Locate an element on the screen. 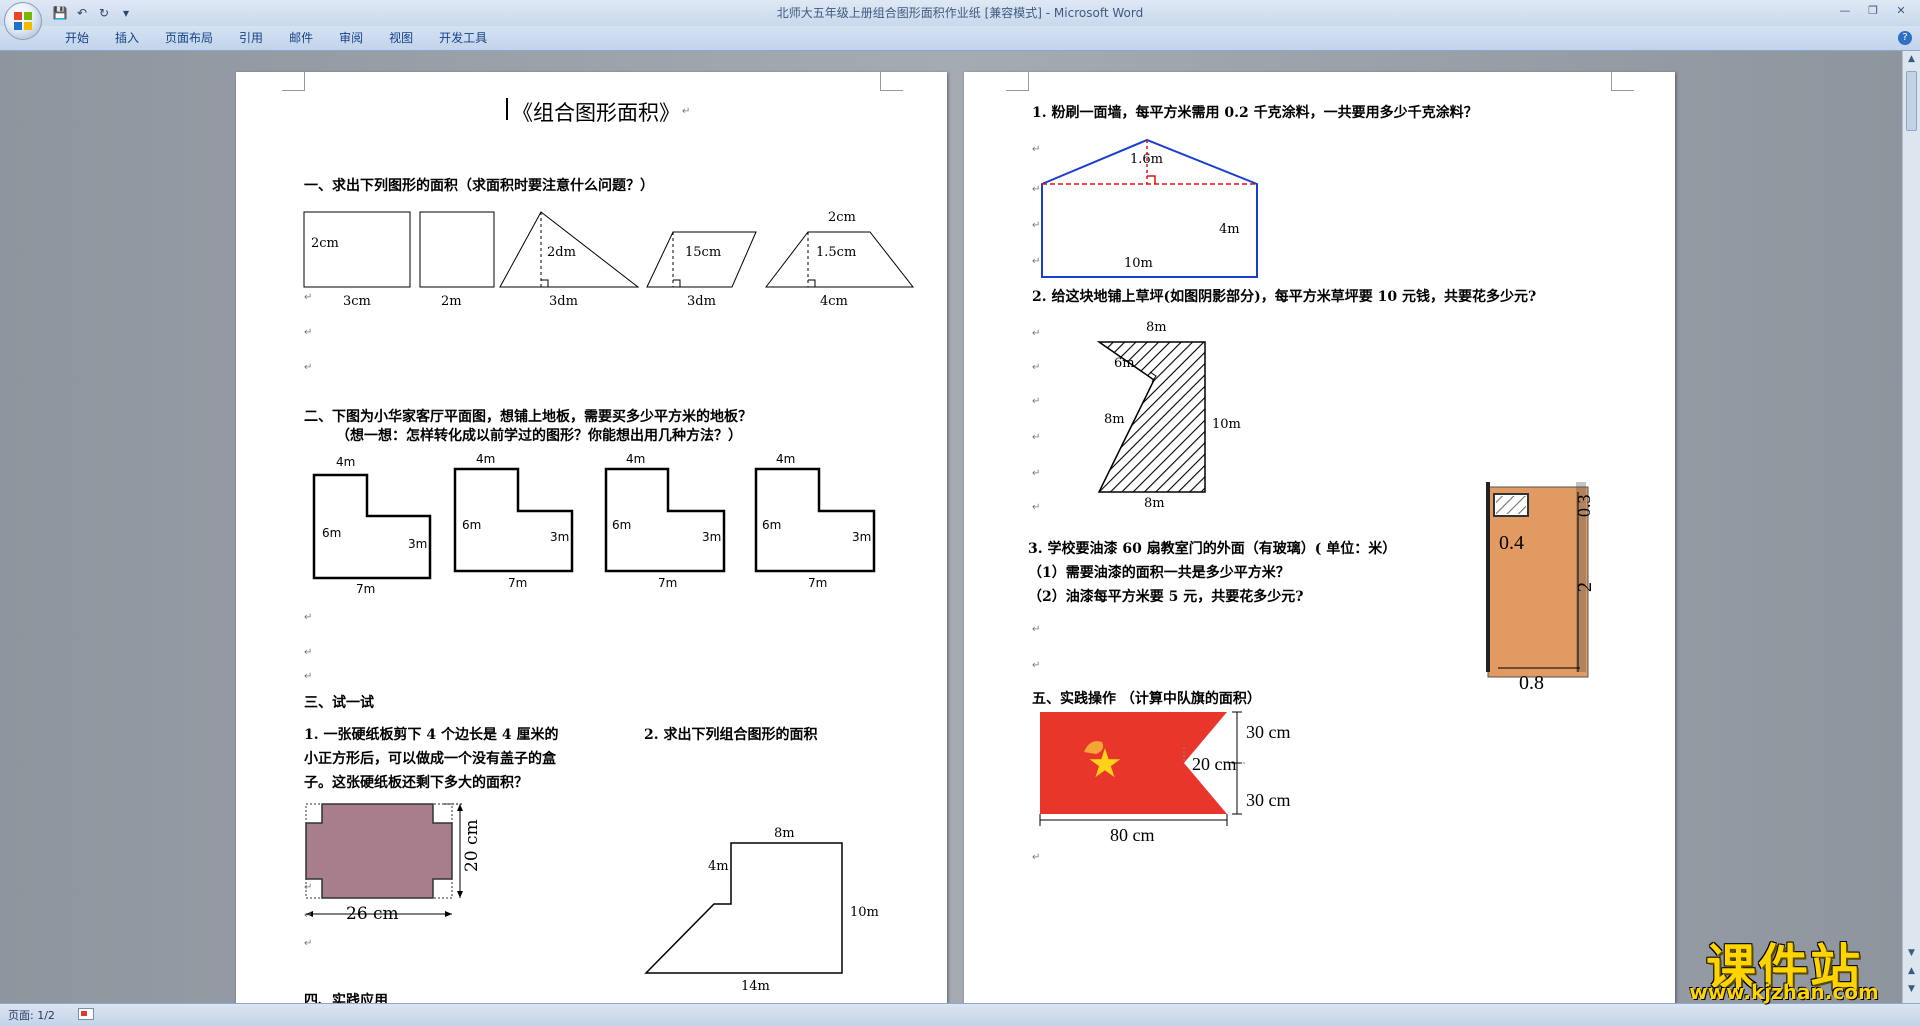 This screenshot has width=1920, height=1026. door-glass-height-label: 0.3 is located at coordinates (1584, 506).